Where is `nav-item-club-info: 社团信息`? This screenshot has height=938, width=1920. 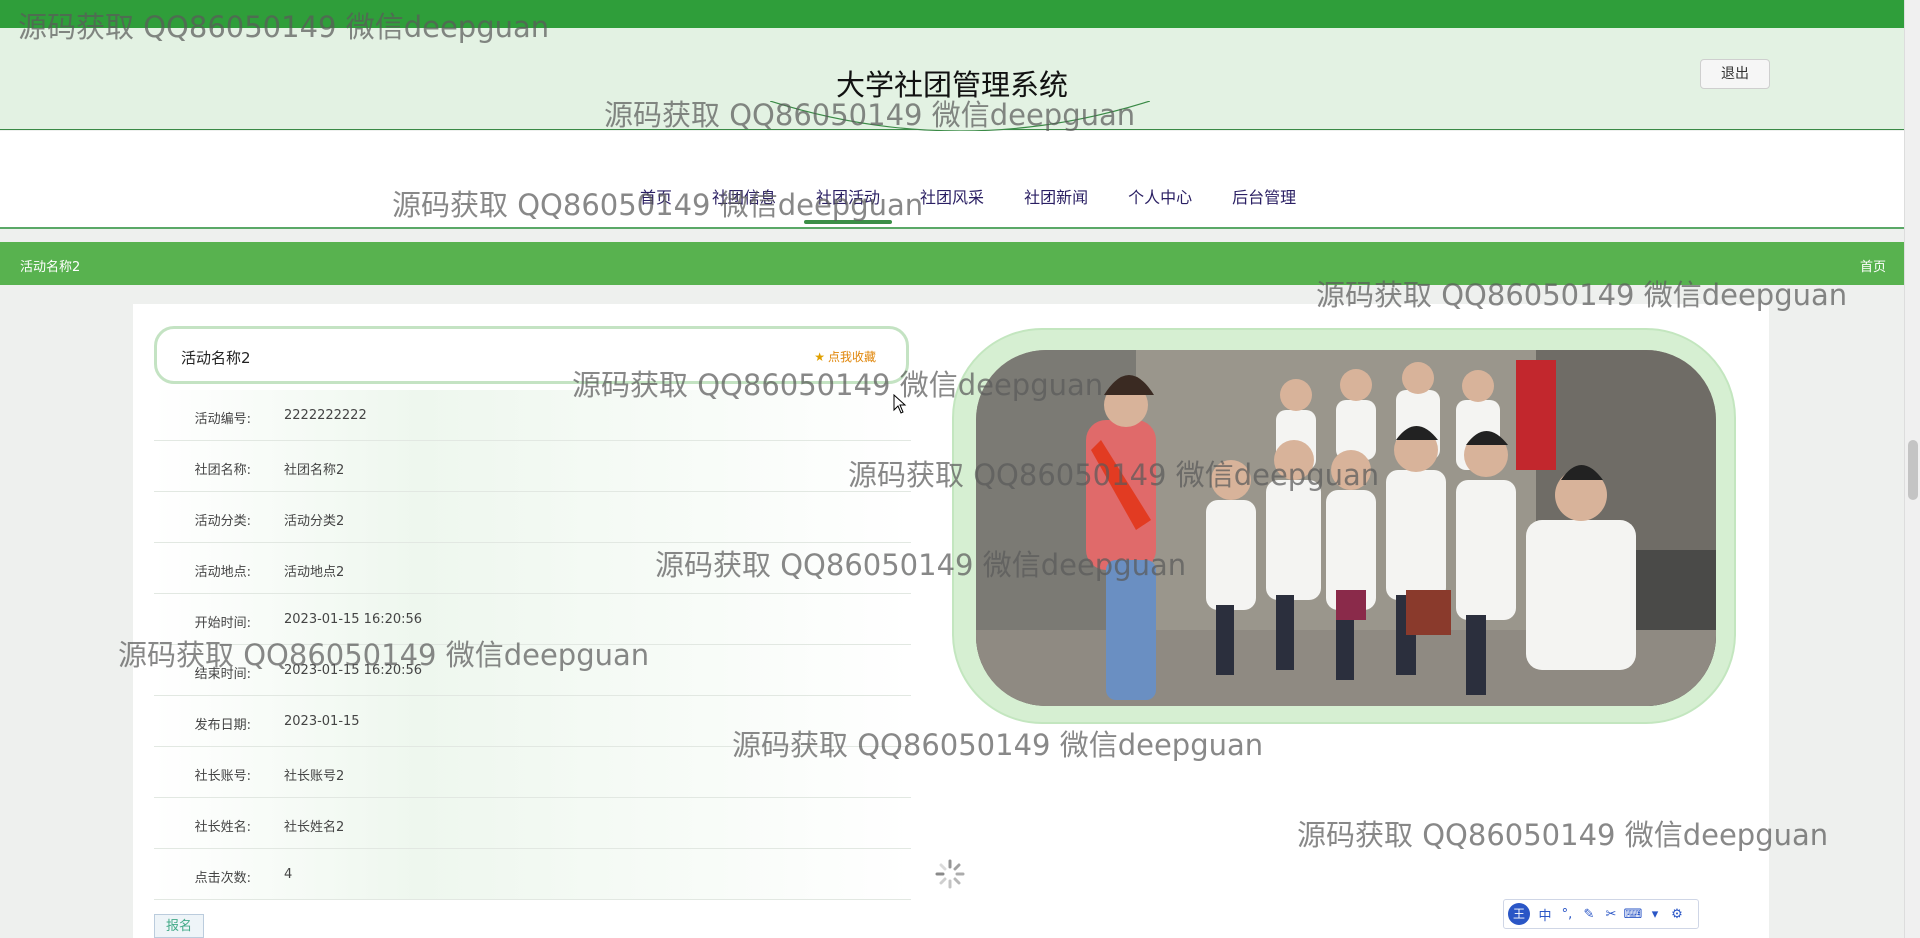
nav-item-club-info: 社团信息 is located at coordinates (744, 196).